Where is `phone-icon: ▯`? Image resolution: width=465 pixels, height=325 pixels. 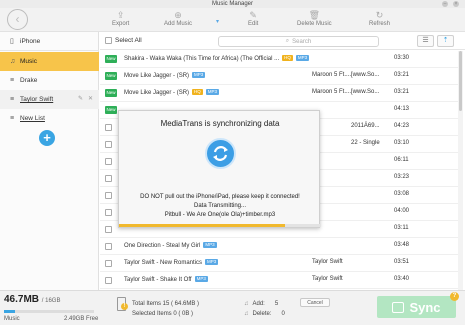
phone-icon: ▯ is located at coordinates (12, 41).